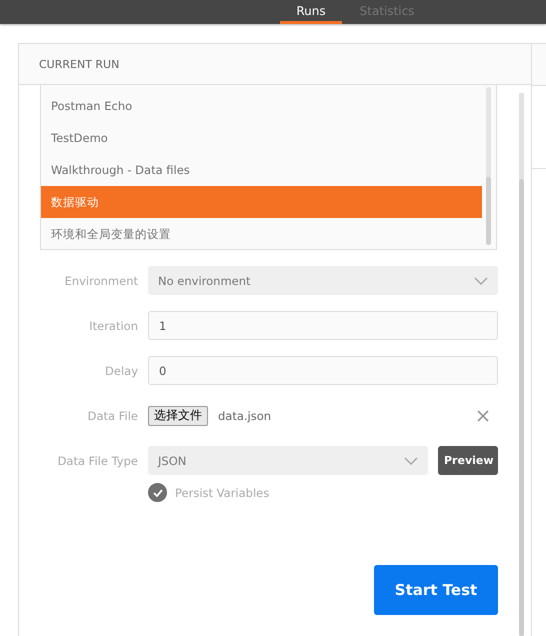 Image resolution: width=546 pixels, height=636 pixels. Describe the element at coordinates (101, 281) in the screenshot. I see `field-label: Environment` at that location.